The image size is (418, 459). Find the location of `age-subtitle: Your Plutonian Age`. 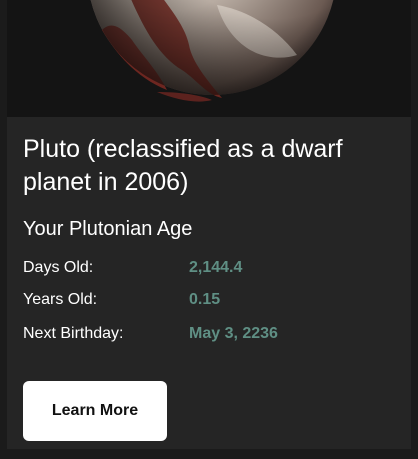

age-subtitle: Your Plutonian Age is located at coordinates (108, 229).